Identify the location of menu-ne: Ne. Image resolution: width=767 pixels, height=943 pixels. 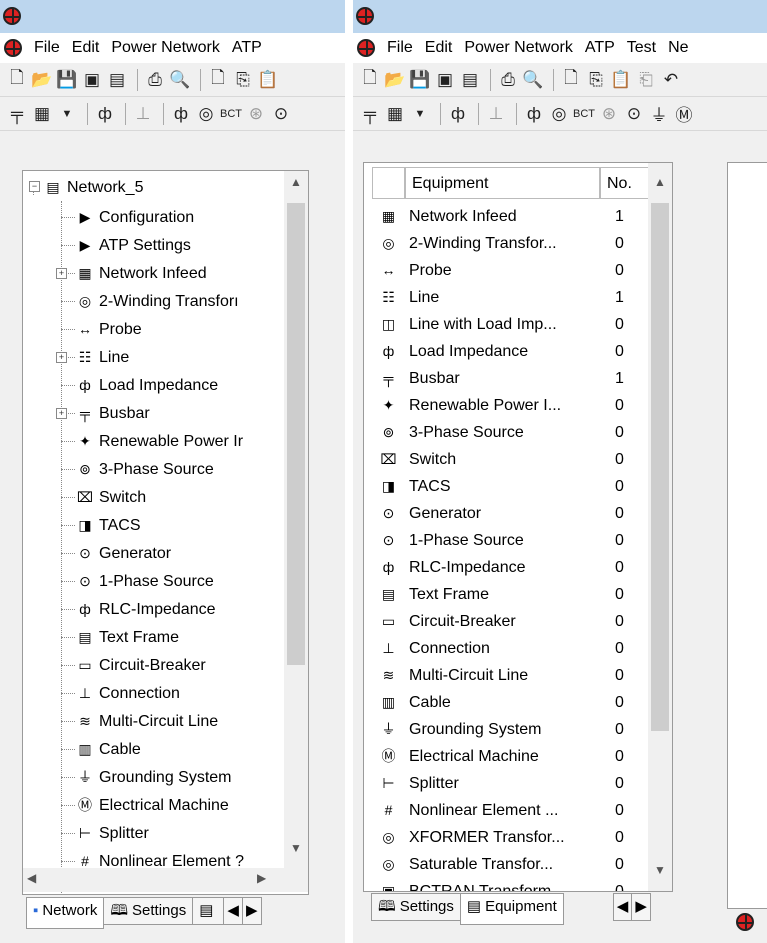
(678, 48).